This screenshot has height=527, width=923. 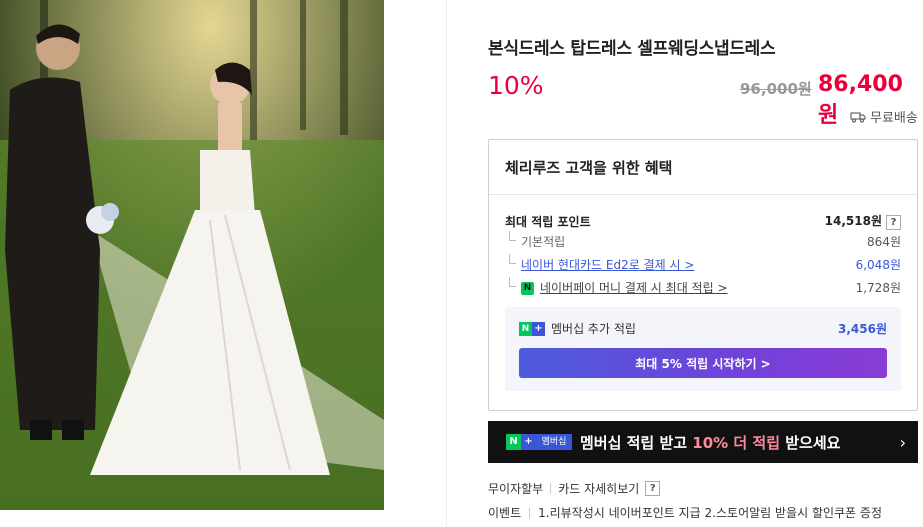 I want to click on card-points-row: 네이버 현대카드 Ed2로 결제 시 > 6,048원, so click(x=703, y=263).